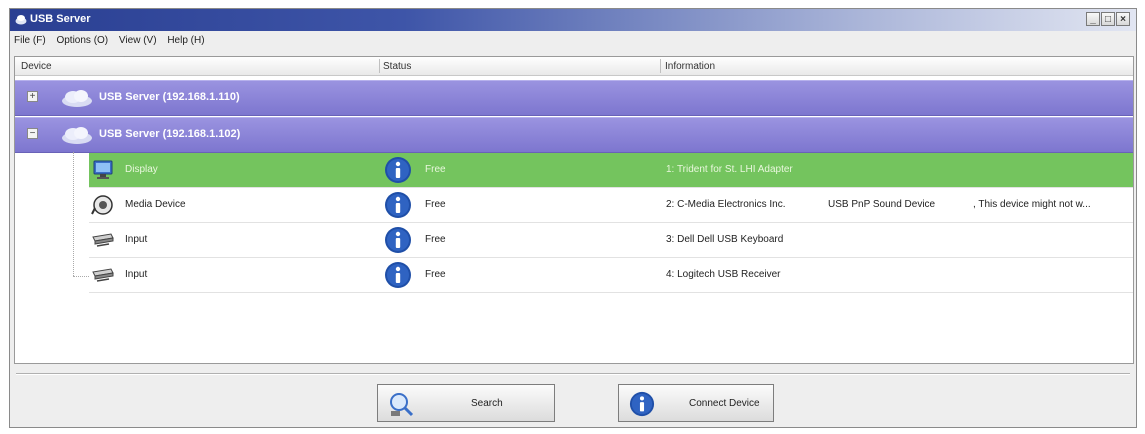 The image size is (1145, 434). Describe the element at coordinates (574, 135) in the screenshot. I see `server-row: − USB Server (192.168.1.102)` at that location.